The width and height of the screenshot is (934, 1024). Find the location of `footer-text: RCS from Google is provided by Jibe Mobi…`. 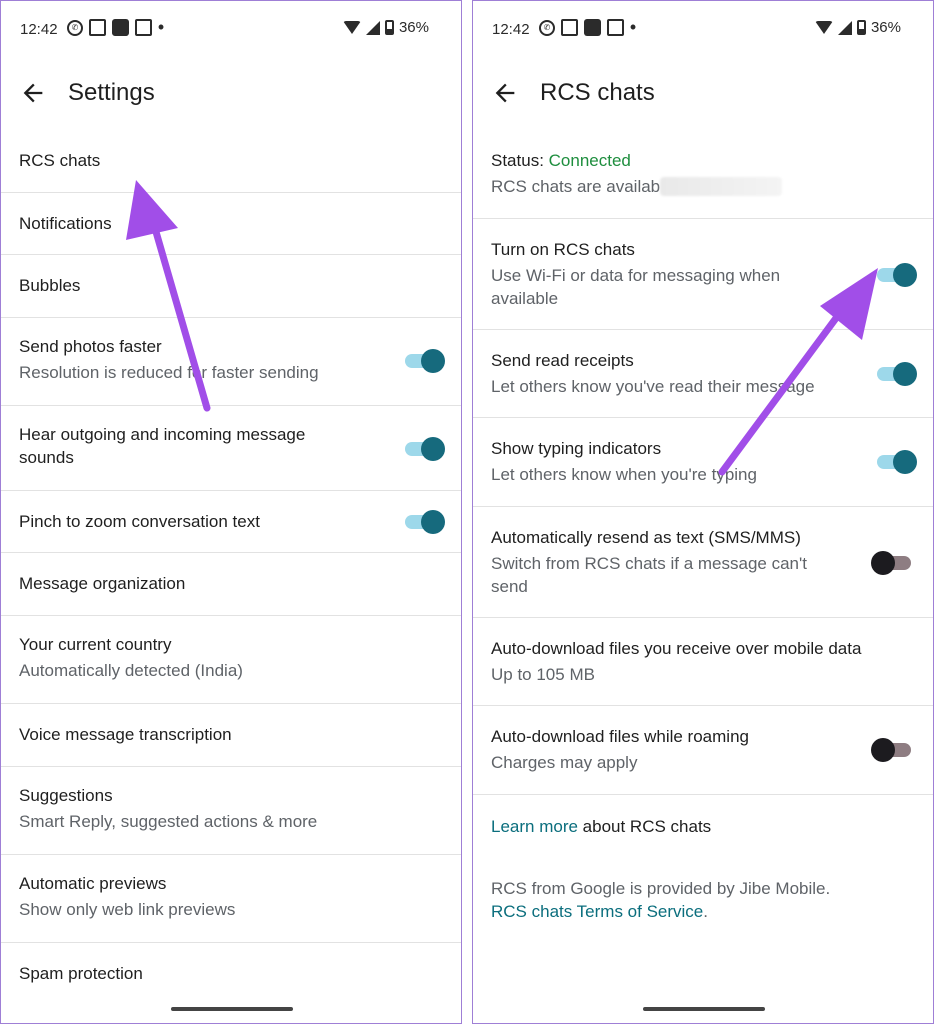

footer-text: RCS from Google is provided by Jibe Mobi… is located at coordinates (661, 888).